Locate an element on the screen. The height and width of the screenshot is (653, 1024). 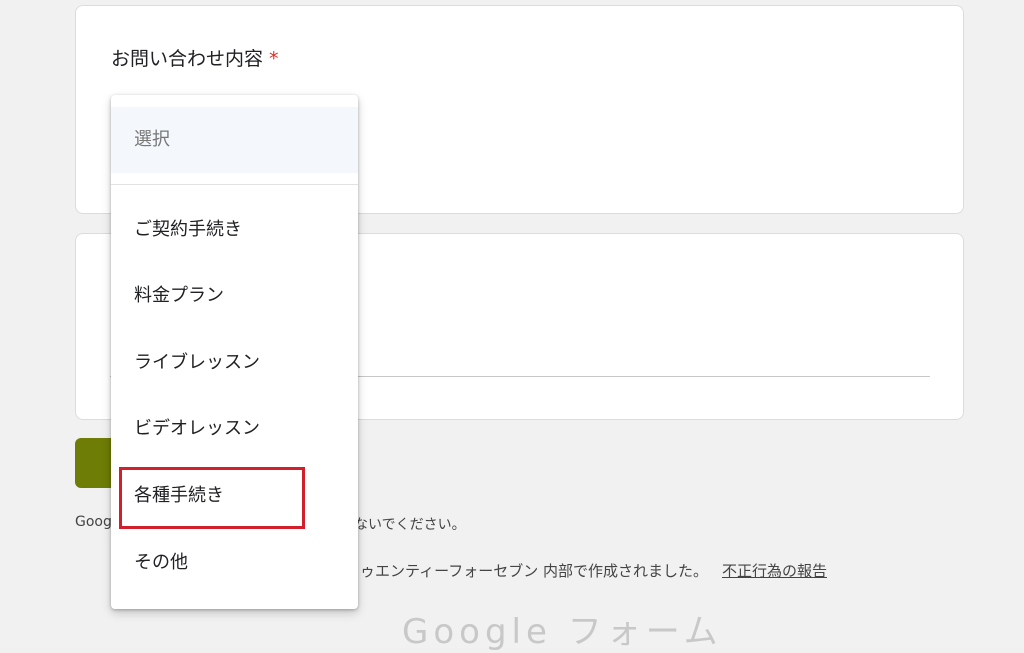
dropdown-option-live-lesson: ライブレッスン is located at coordinates (234, 363).